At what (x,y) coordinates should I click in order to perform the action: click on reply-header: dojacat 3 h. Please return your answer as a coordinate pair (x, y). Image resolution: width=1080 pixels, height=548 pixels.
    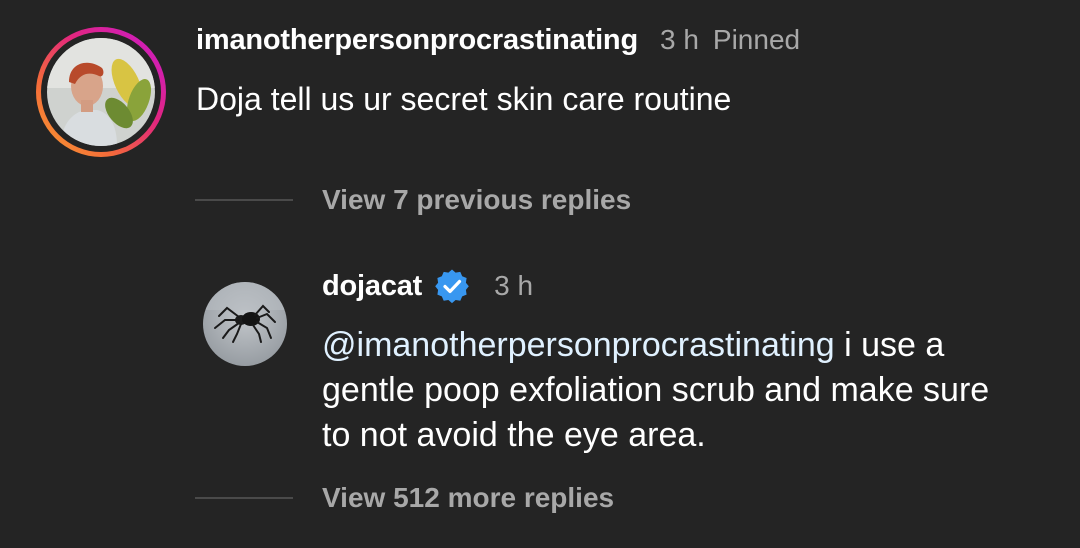
    Looking at the image, I should click on (427, 286).